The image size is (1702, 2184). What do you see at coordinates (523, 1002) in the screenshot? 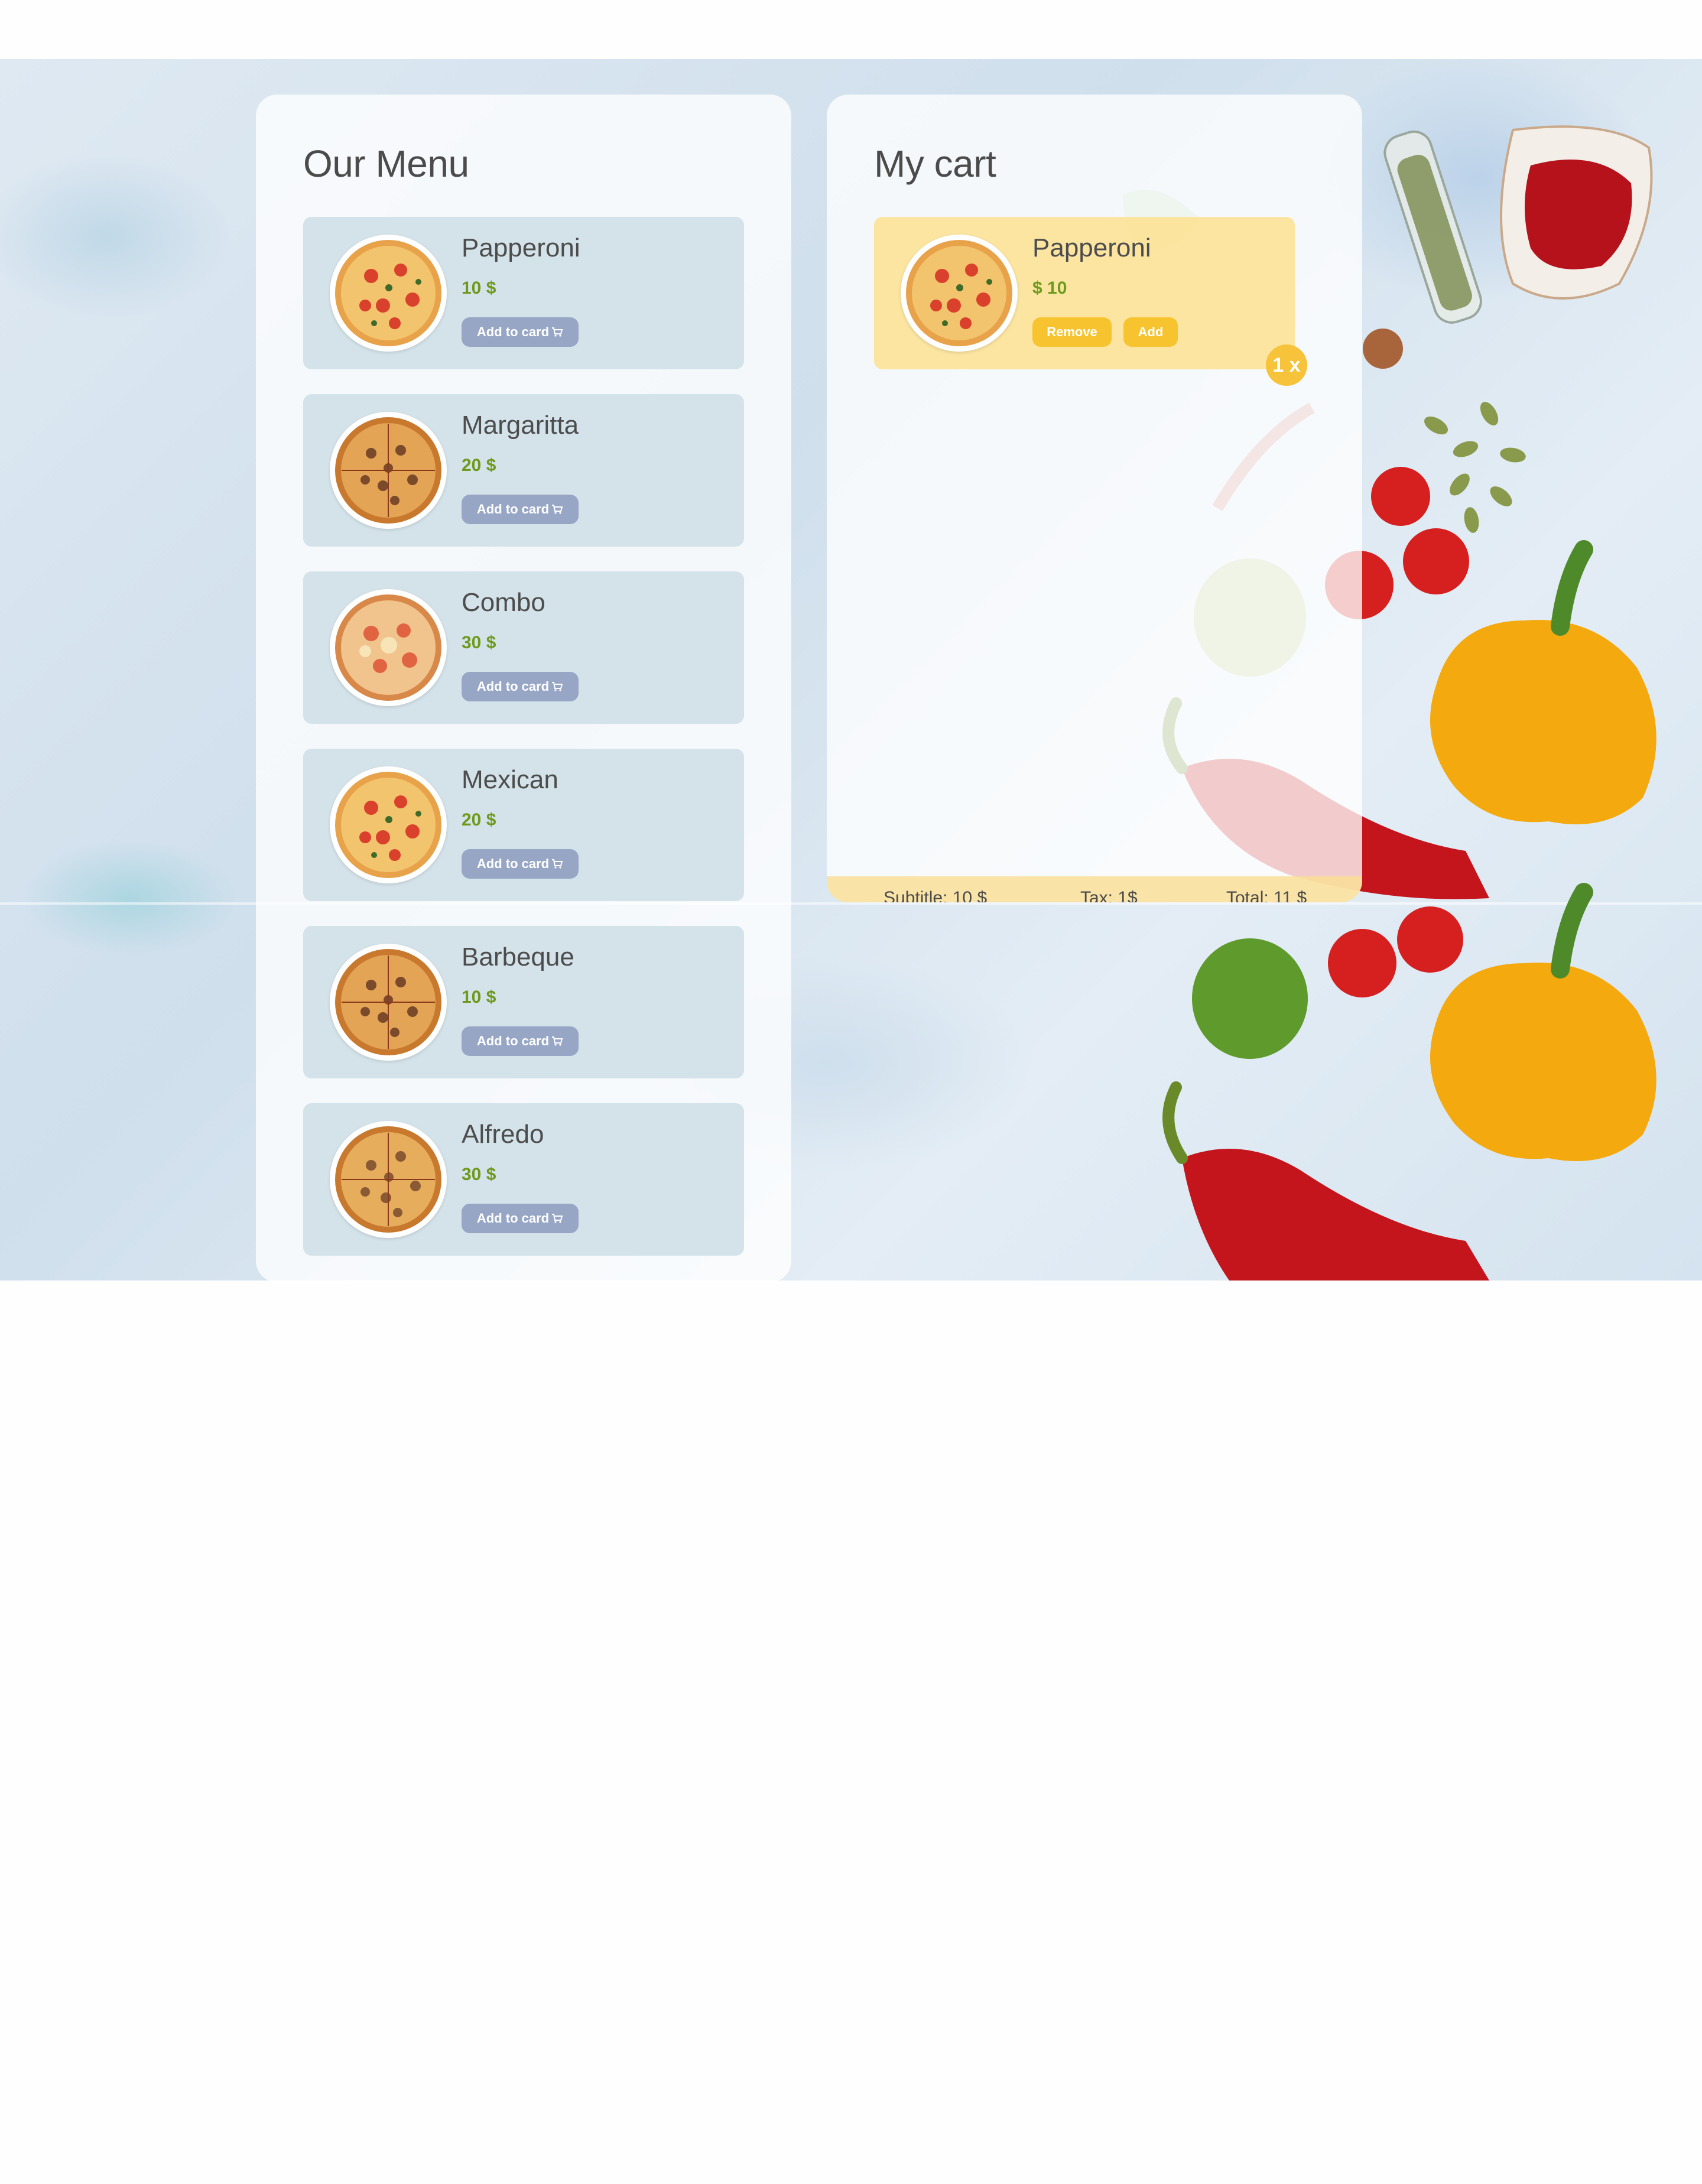
I see `menu-item-card: Barbeque 10 $ Add to card` at bounding box center [523, 1002].